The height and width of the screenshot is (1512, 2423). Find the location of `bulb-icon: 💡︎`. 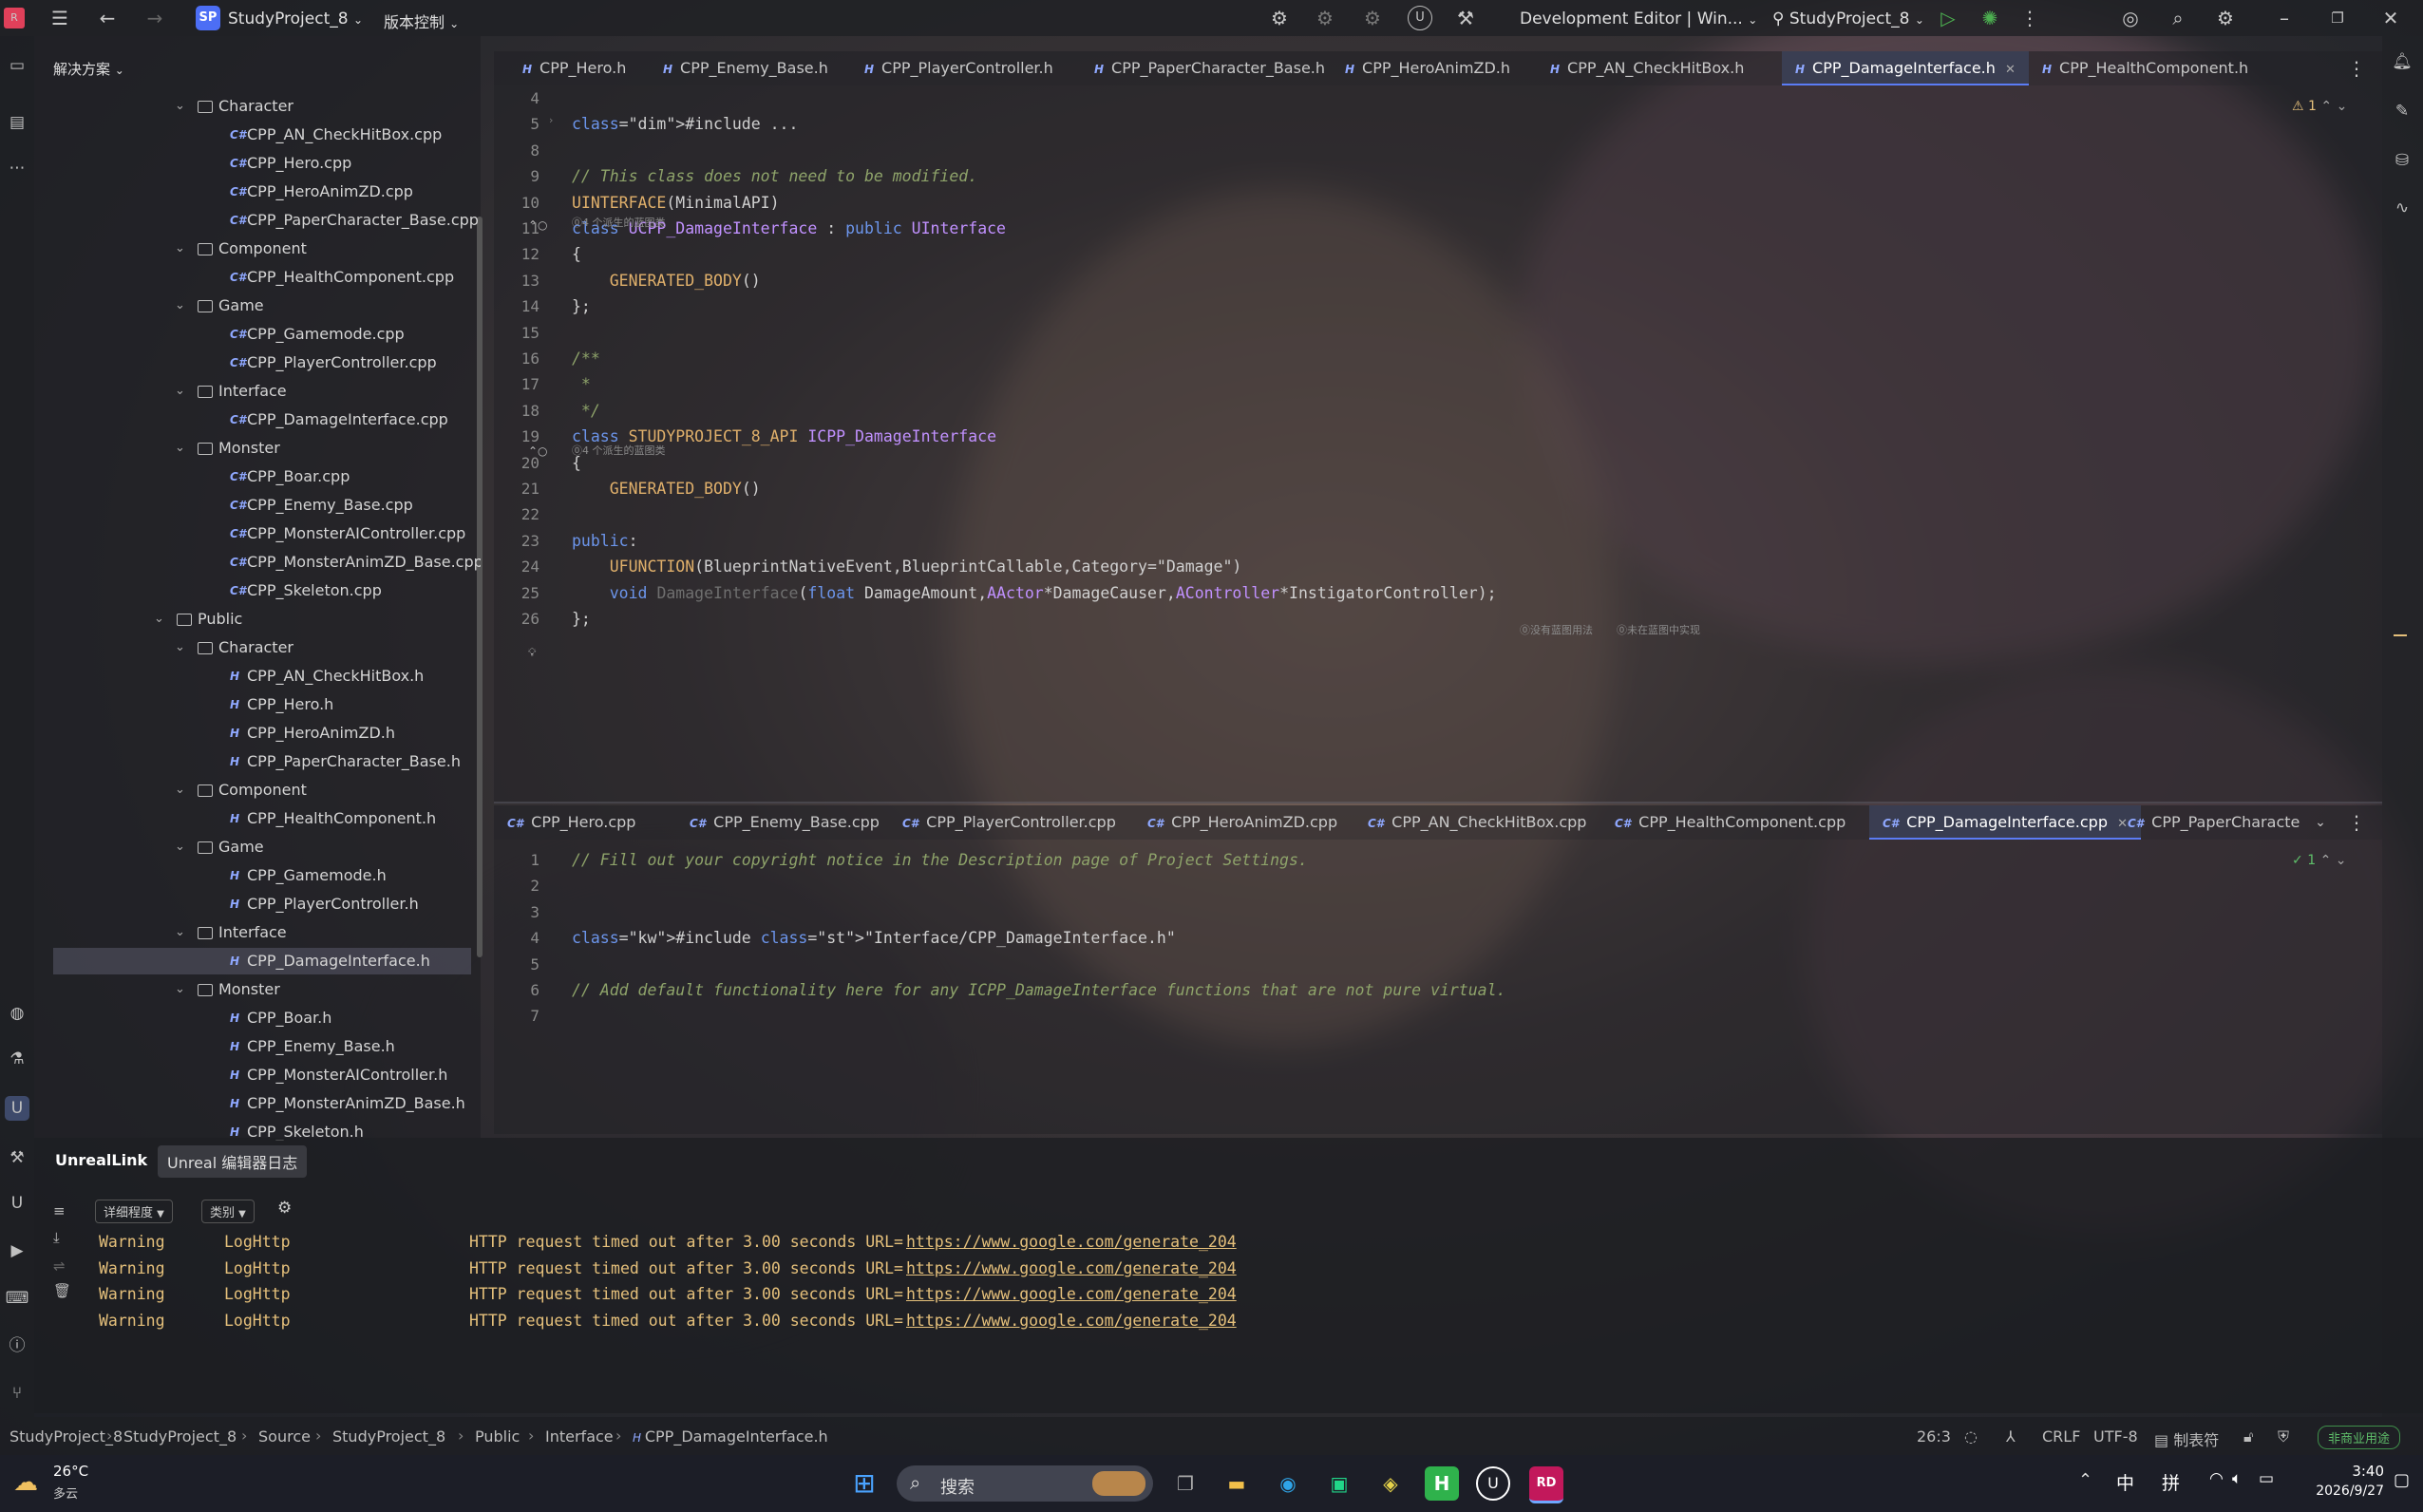

bulb-icon: 💡︎ is located at coordinates (532, 653).